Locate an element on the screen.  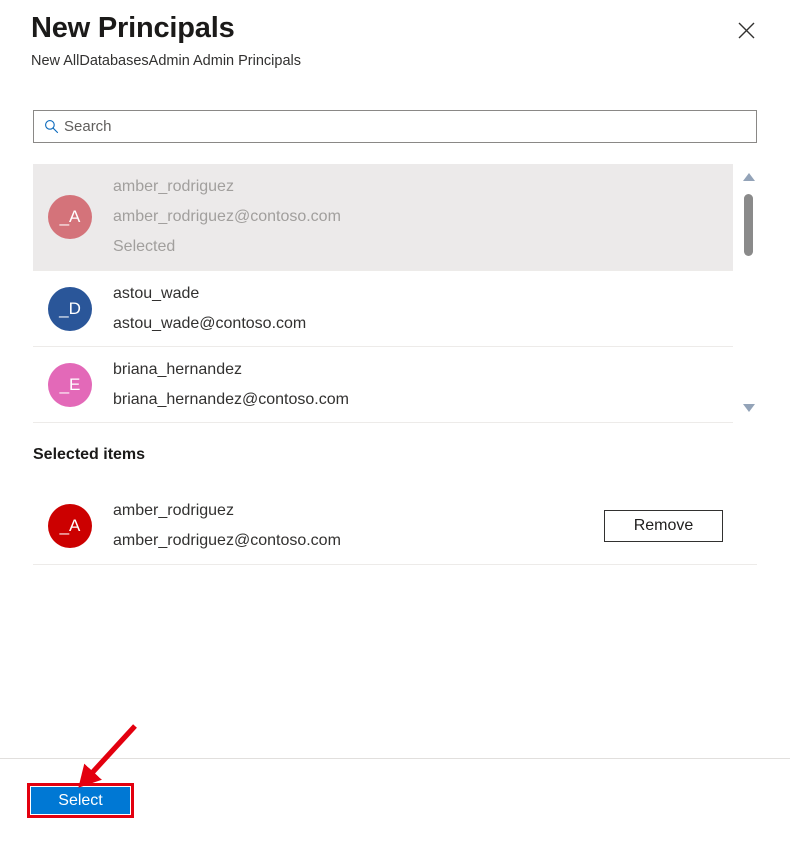
scroll-up-button is located at coordinates (748, 176).